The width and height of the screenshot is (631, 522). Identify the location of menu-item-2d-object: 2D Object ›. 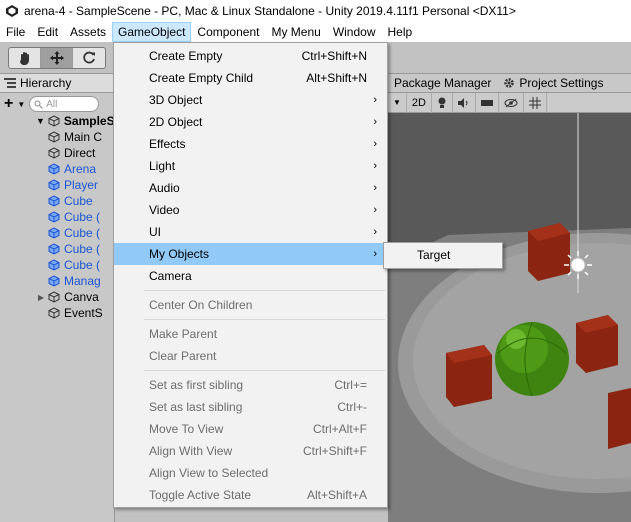
(250, 122).